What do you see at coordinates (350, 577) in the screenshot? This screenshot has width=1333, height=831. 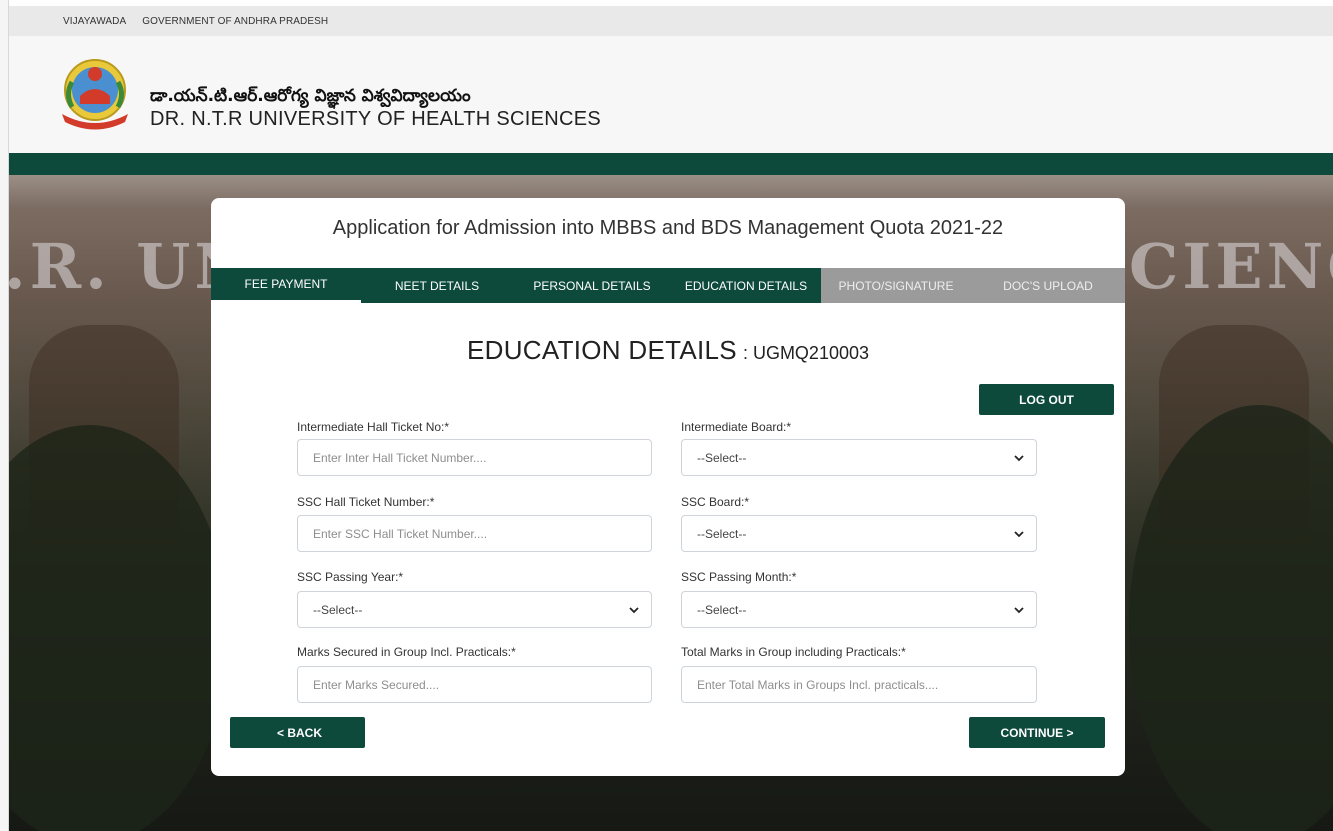 I see `ssc-year-label: SSC Passing Year:*` at bounding box center [350, 577].